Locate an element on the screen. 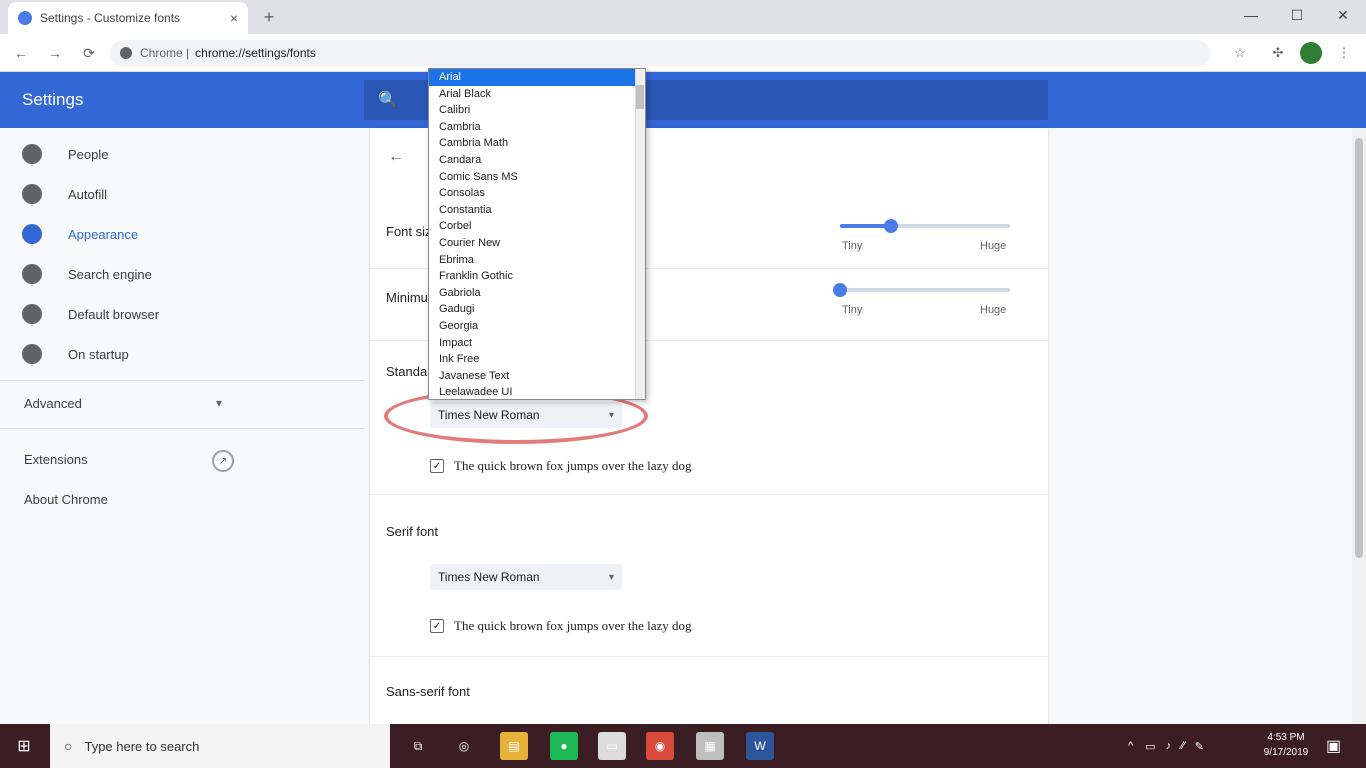 This screenshot has height=768, width=1366. clock-time: 4:53 PM is located at coordinates (1286, 737).